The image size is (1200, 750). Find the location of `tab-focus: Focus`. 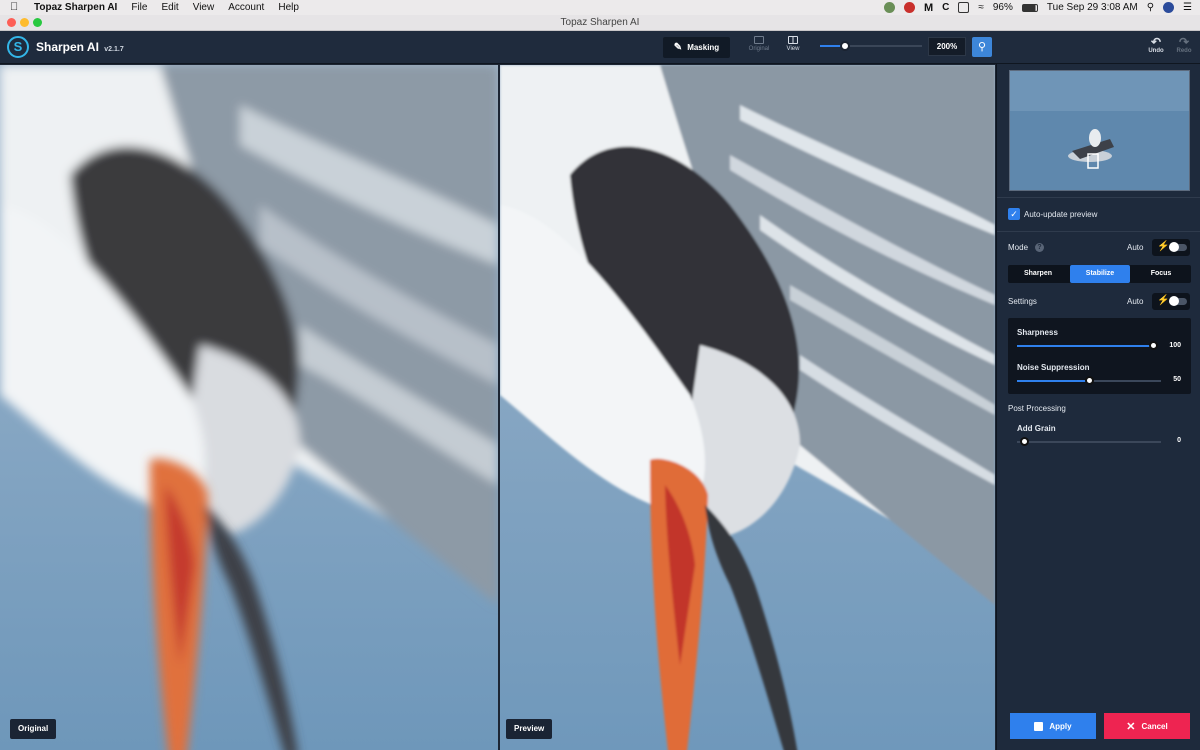

tab-focus: Focus is located at coordinates (1161, 274).